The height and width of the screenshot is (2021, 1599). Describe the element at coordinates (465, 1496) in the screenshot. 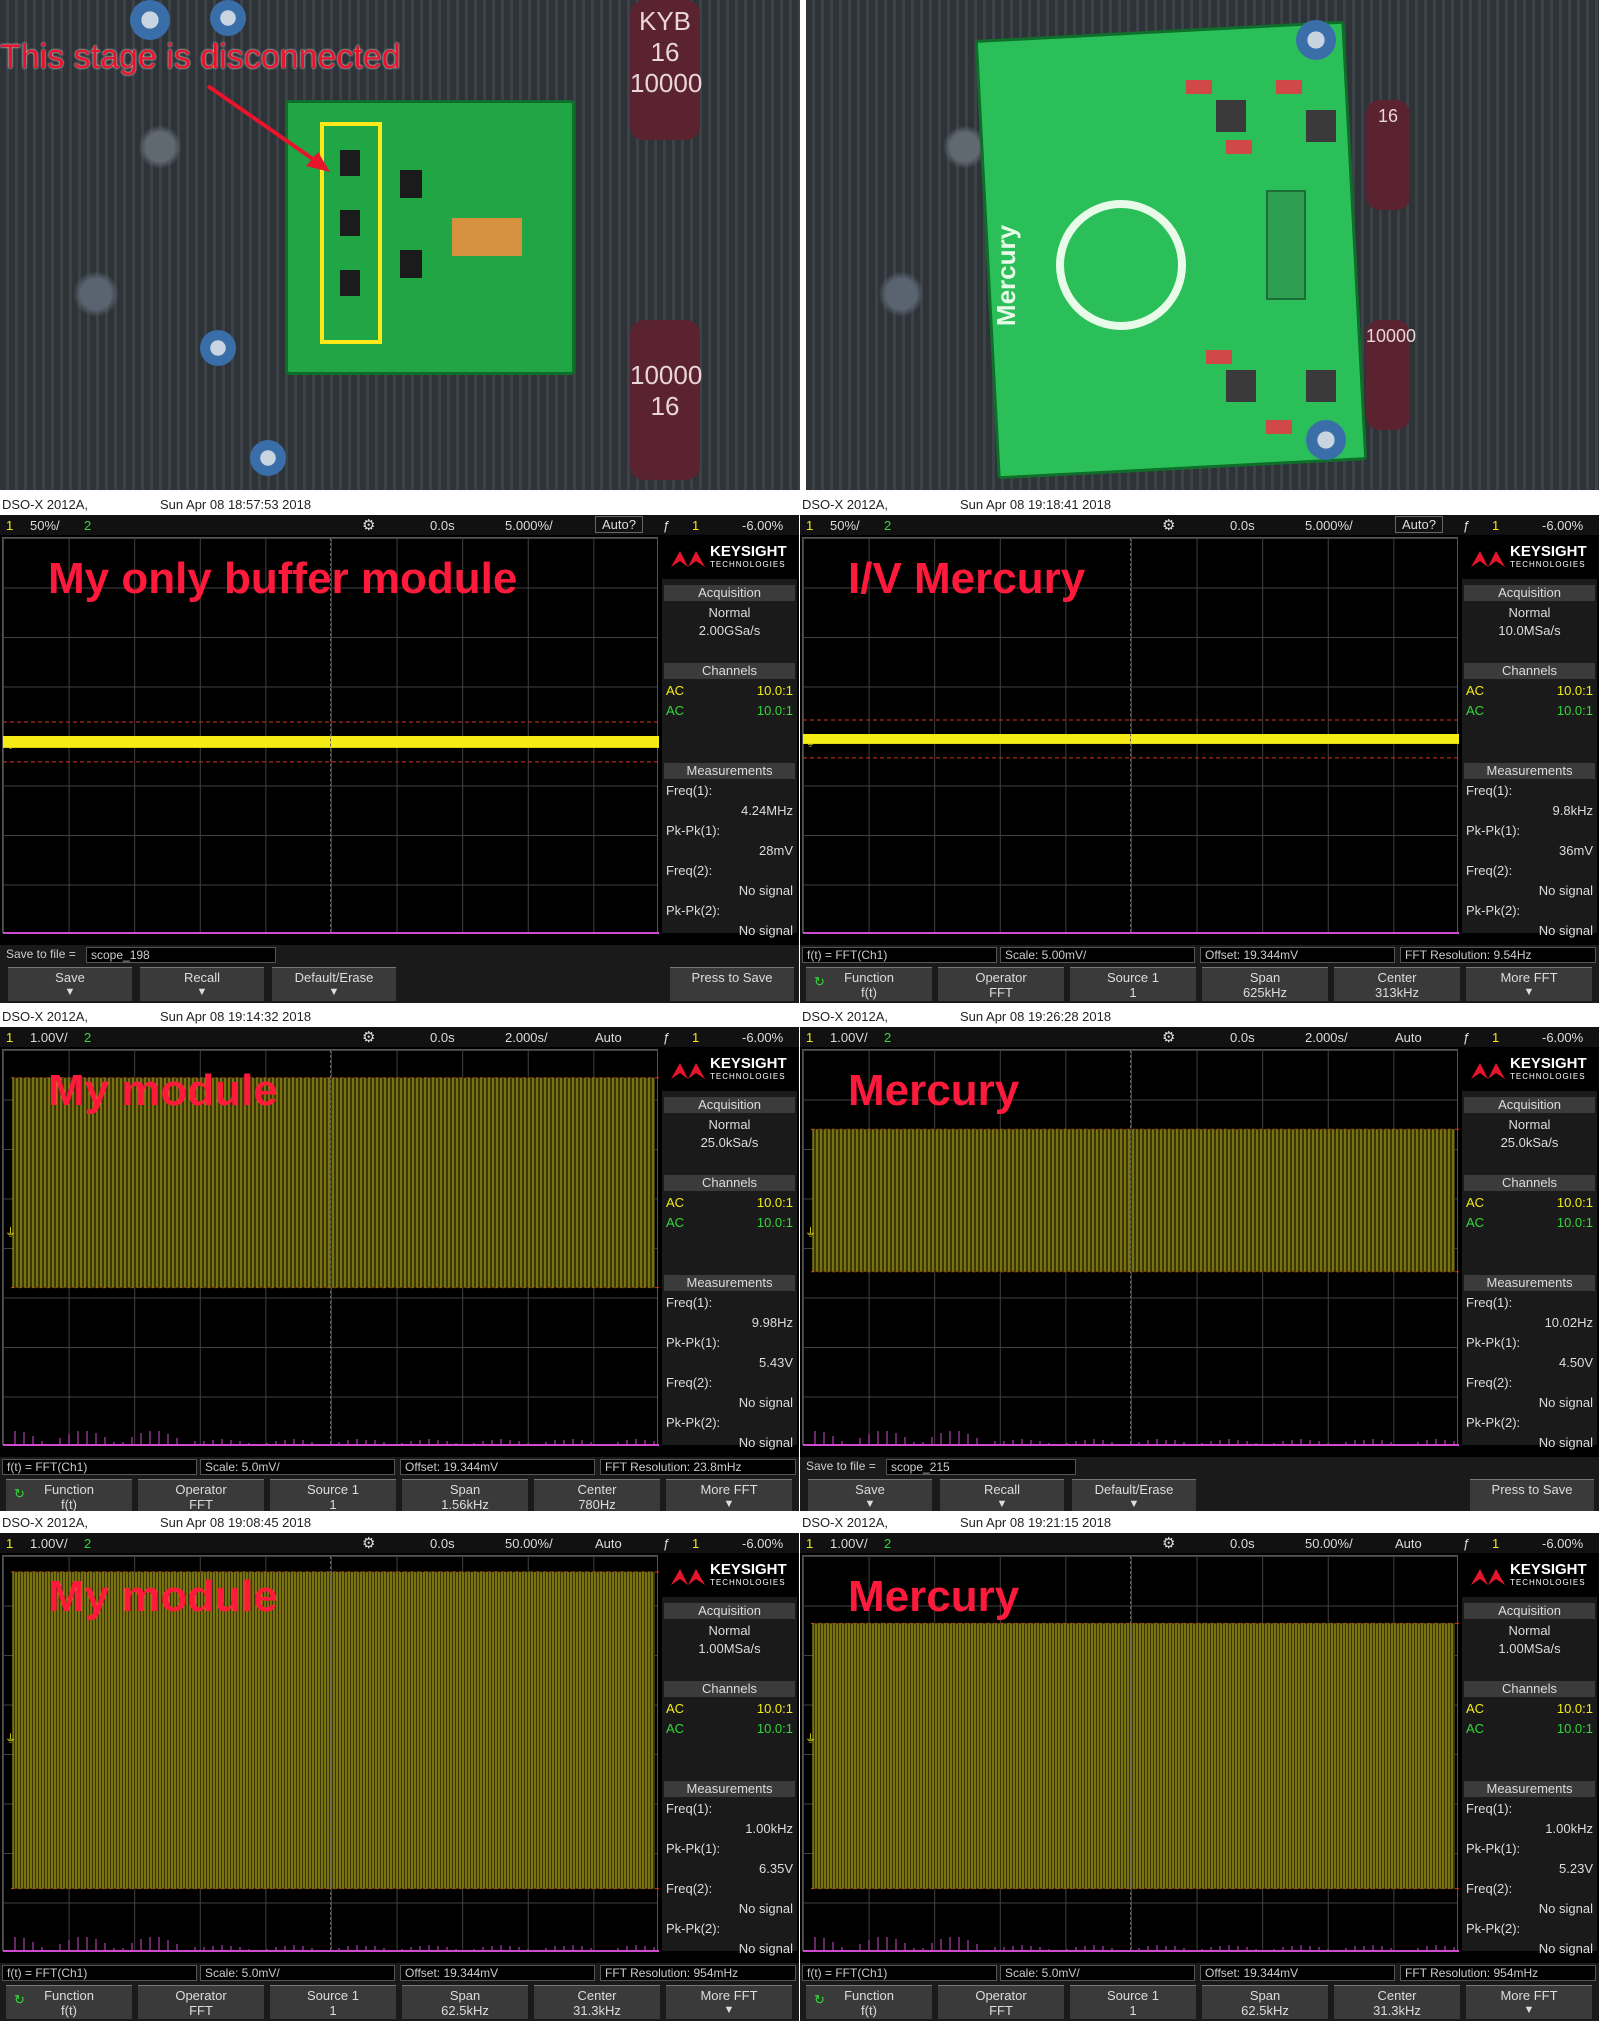

I see `fft-softkey-4: Span 1.56kHz` at that location.